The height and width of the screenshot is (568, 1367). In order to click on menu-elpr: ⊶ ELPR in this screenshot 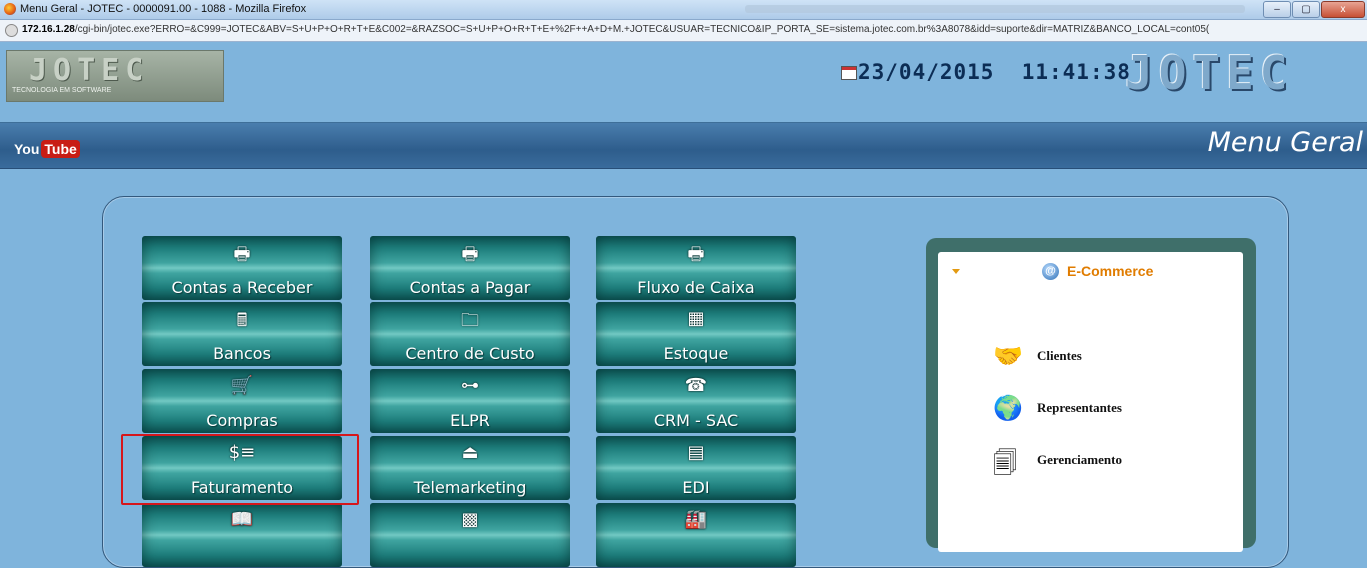, I will do `click(470, 401)`.